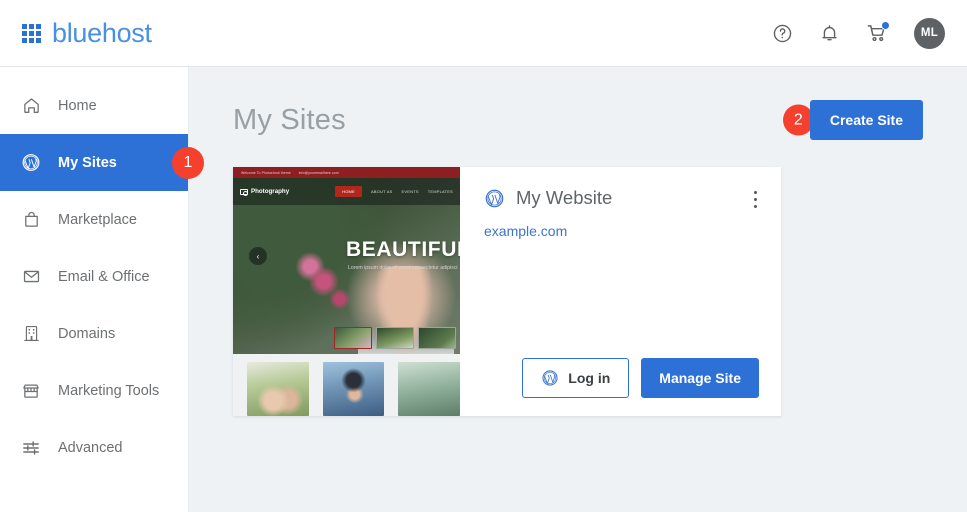 Image resolution: width=967 pixels, height=512 pixels. What do you see at coordinates (31, 33) in the screenshot?
I see `grid-logo-icon` at bounding box center [31, 33].